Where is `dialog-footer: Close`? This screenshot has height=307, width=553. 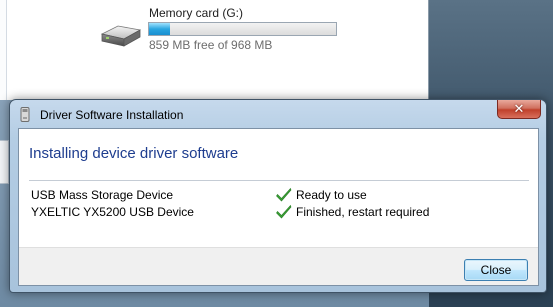
dialog-footer: Close is located at coordinates (278, 266).